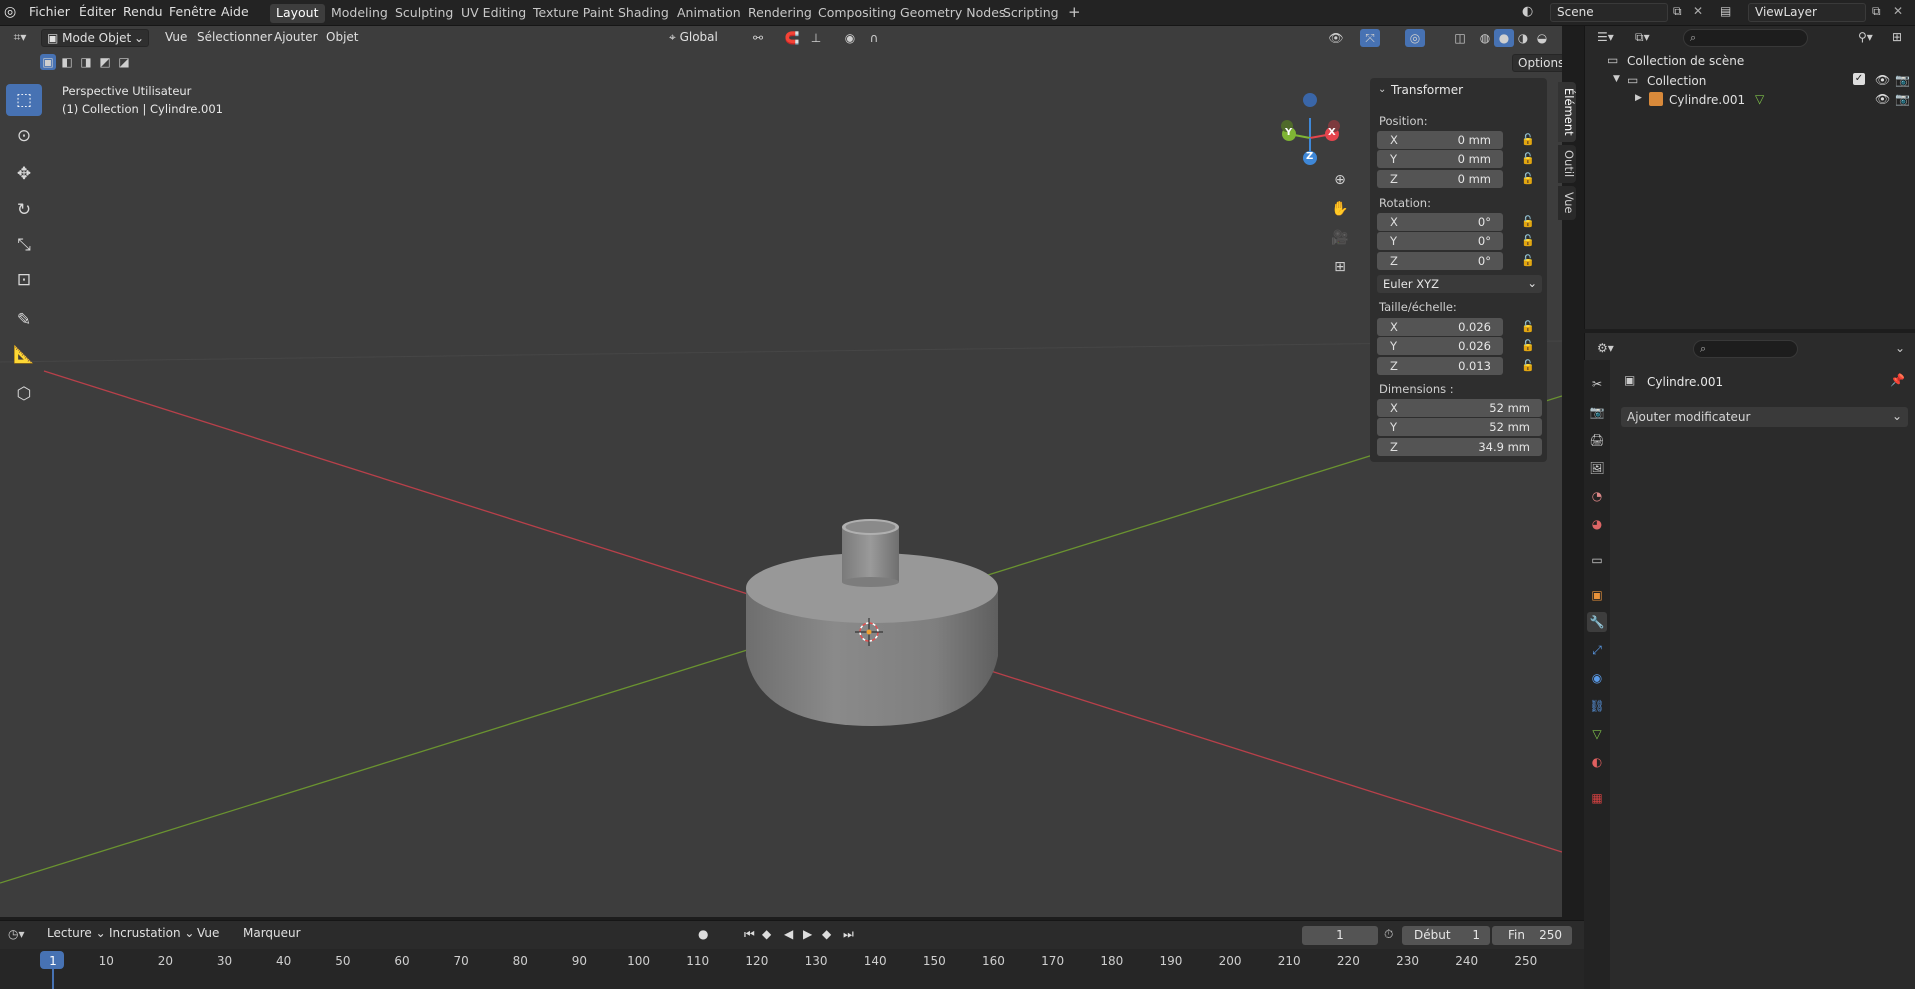 The height and width of the screenshot is (989, 1915). Describe the element at coordinates (1370, 38) in the screenshot. I see `gizmo-toggle-icon: ⤧` at that location.